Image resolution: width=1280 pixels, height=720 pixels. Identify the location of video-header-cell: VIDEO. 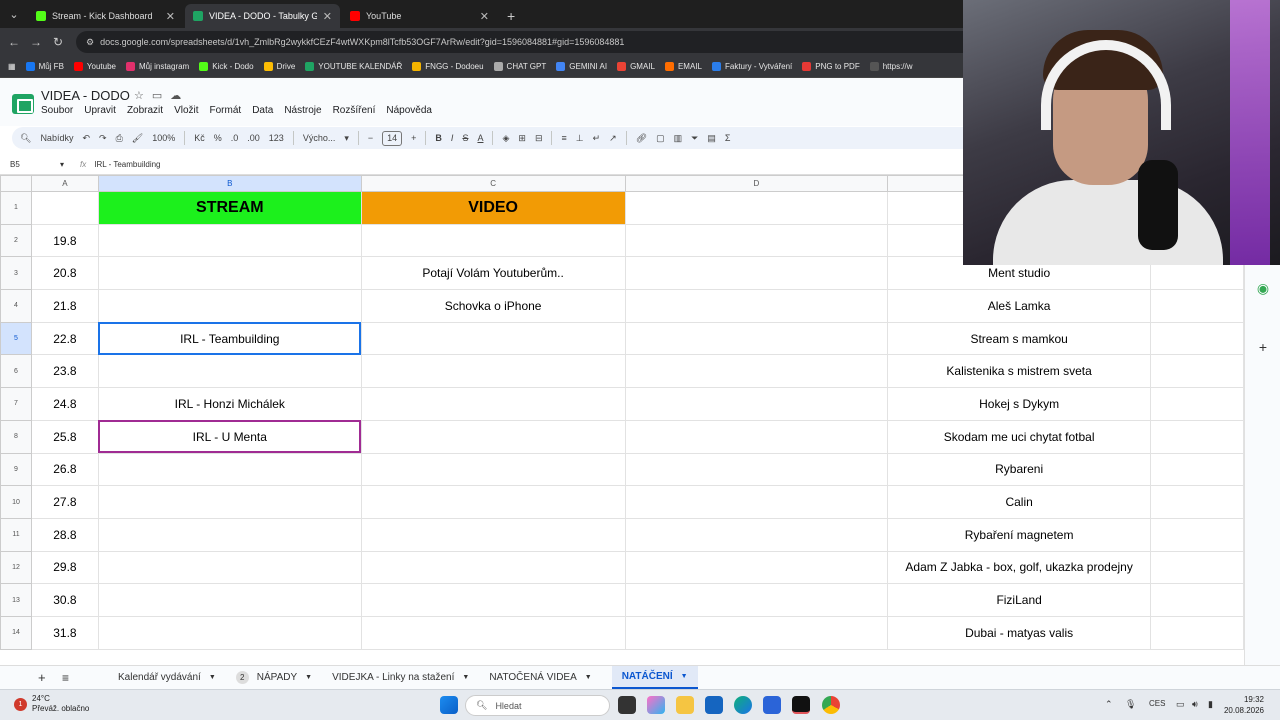
(493, 208).